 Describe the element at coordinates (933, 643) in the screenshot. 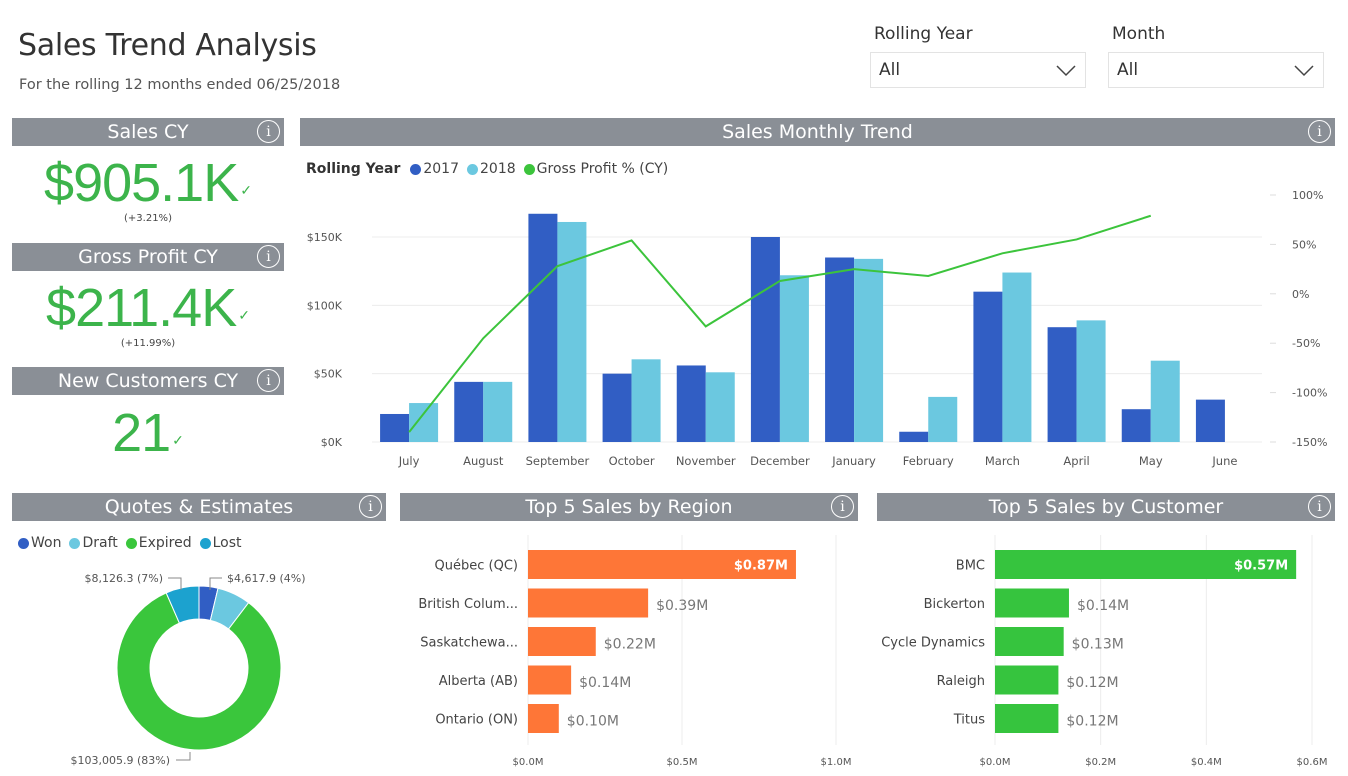

I see `category-label: Cycle Dynamics` at that location.